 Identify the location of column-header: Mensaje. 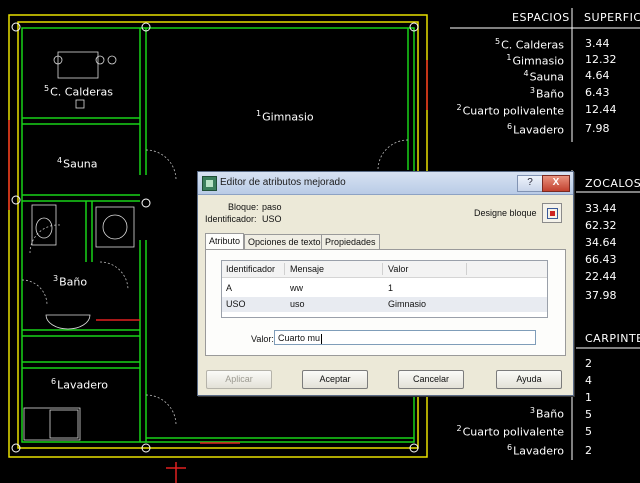
(307, 269).